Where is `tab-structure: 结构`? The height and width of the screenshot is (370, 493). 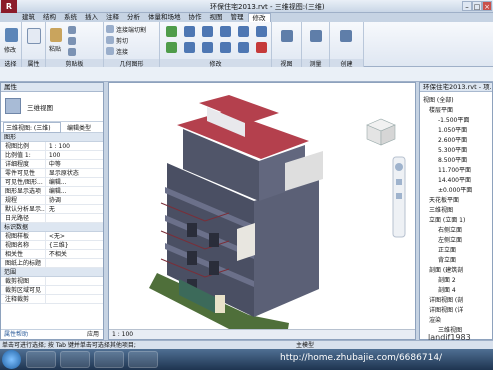 tab-structure: 结构 is located at coordinates (49, 17).